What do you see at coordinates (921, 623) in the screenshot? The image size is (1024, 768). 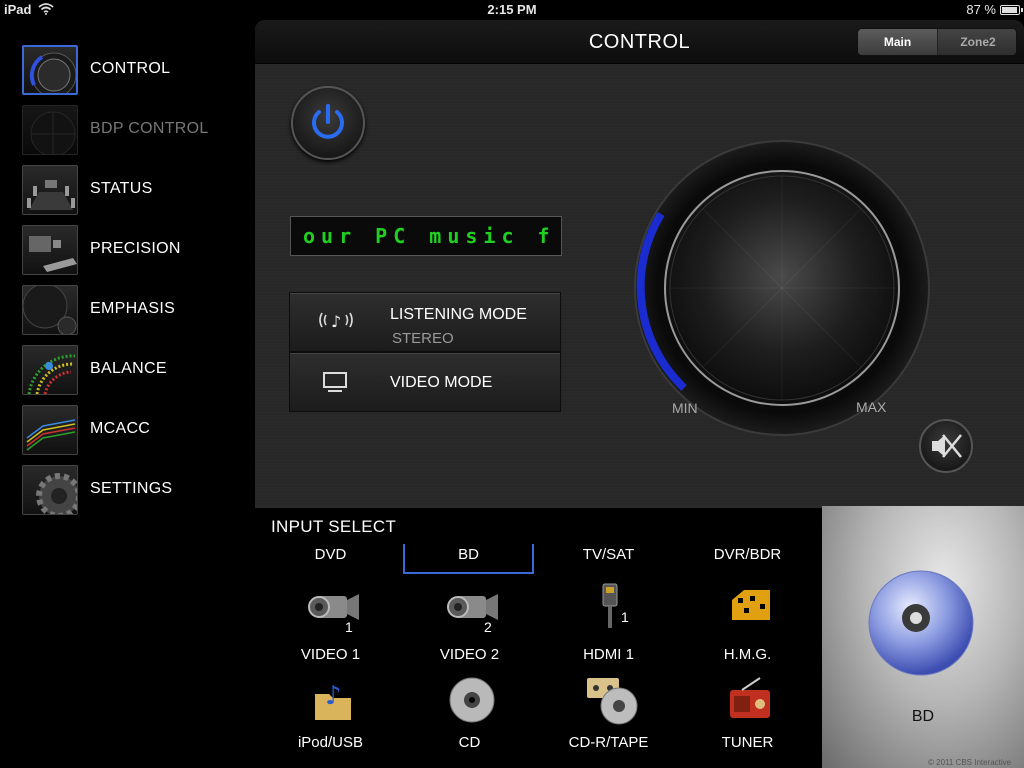 I see `bluray-disc-icon` at bounding box center [921, 623].